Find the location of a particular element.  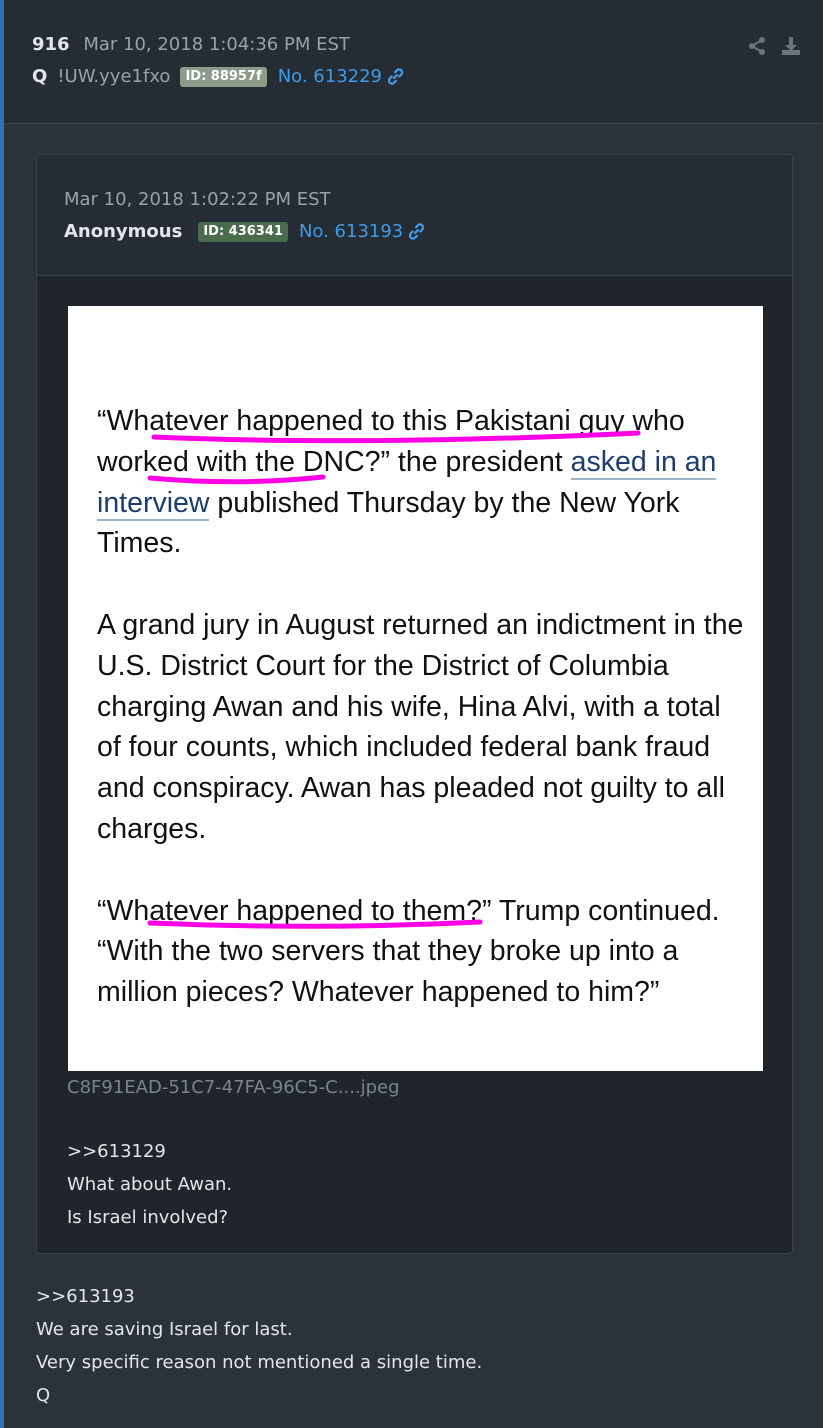

post-actions is located at coordinates (774, 46).